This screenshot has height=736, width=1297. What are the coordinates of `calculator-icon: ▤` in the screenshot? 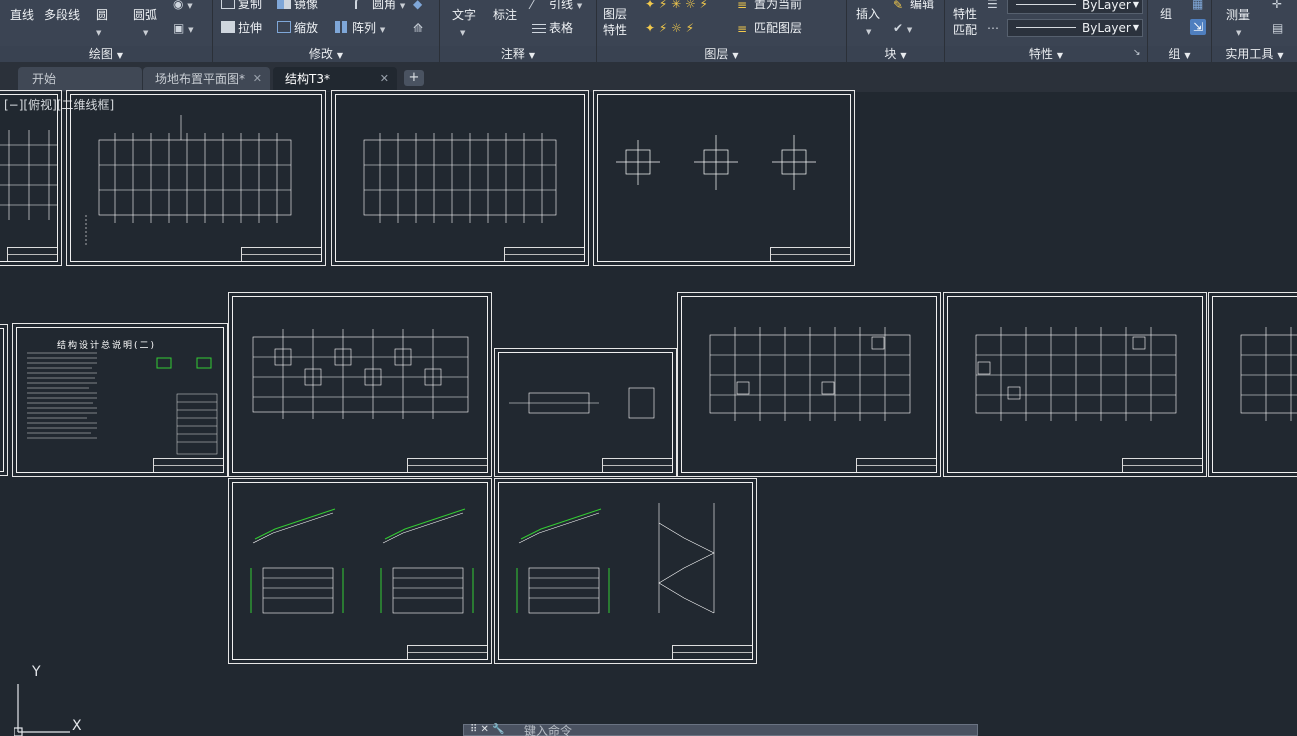 It's located at (1277, 28).